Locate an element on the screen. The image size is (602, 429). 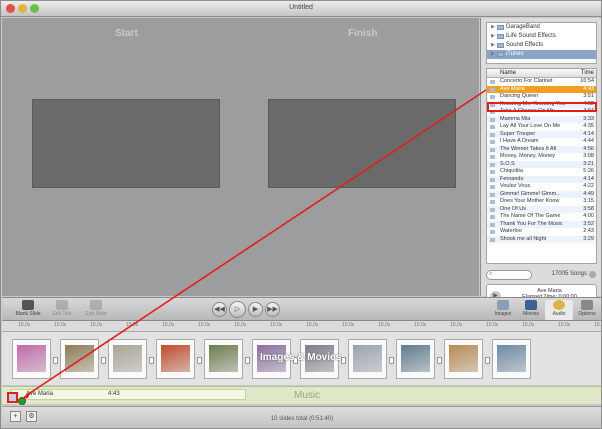
add-music-icon is located at coordinates (22, 401).